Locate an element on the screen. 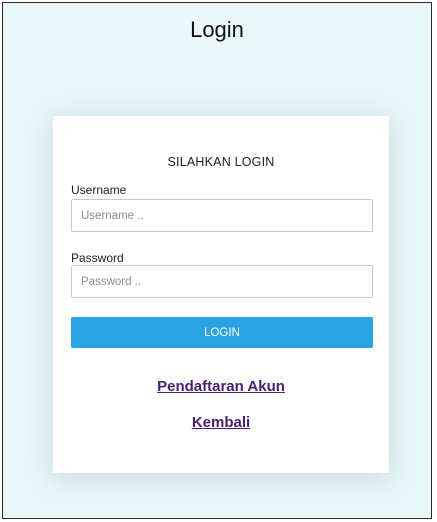 Image resolution: width=437 pixels, height=522 pixels. password-label: Password is located at coordinates (97, 258).